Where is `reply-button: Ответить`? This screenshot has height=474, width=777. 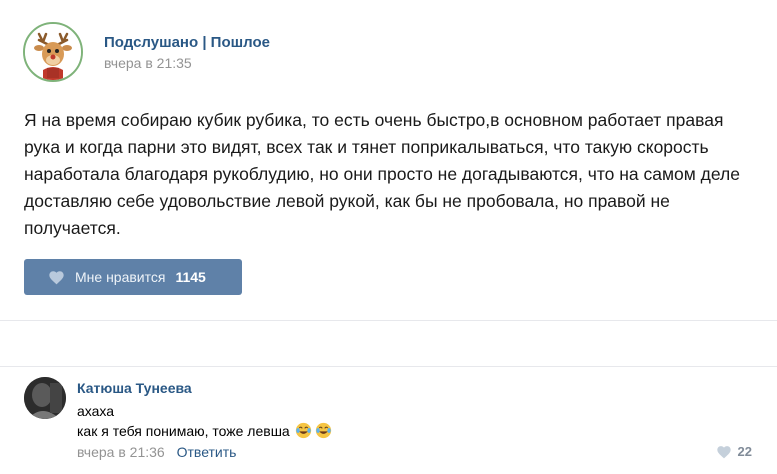
reply-button: Ответить is located at coordinates (207, 452).